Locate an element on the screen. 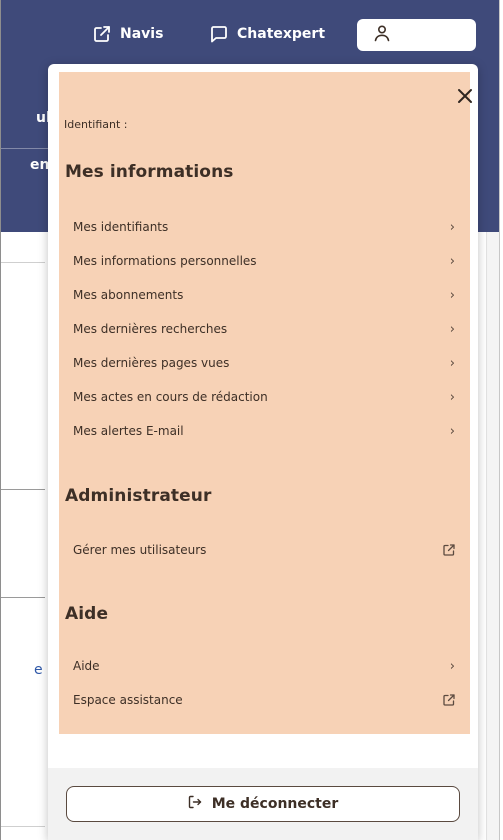 The height and width of the screenshot is (840, 503). page-scrollbar is located at coordinates (493, 536).